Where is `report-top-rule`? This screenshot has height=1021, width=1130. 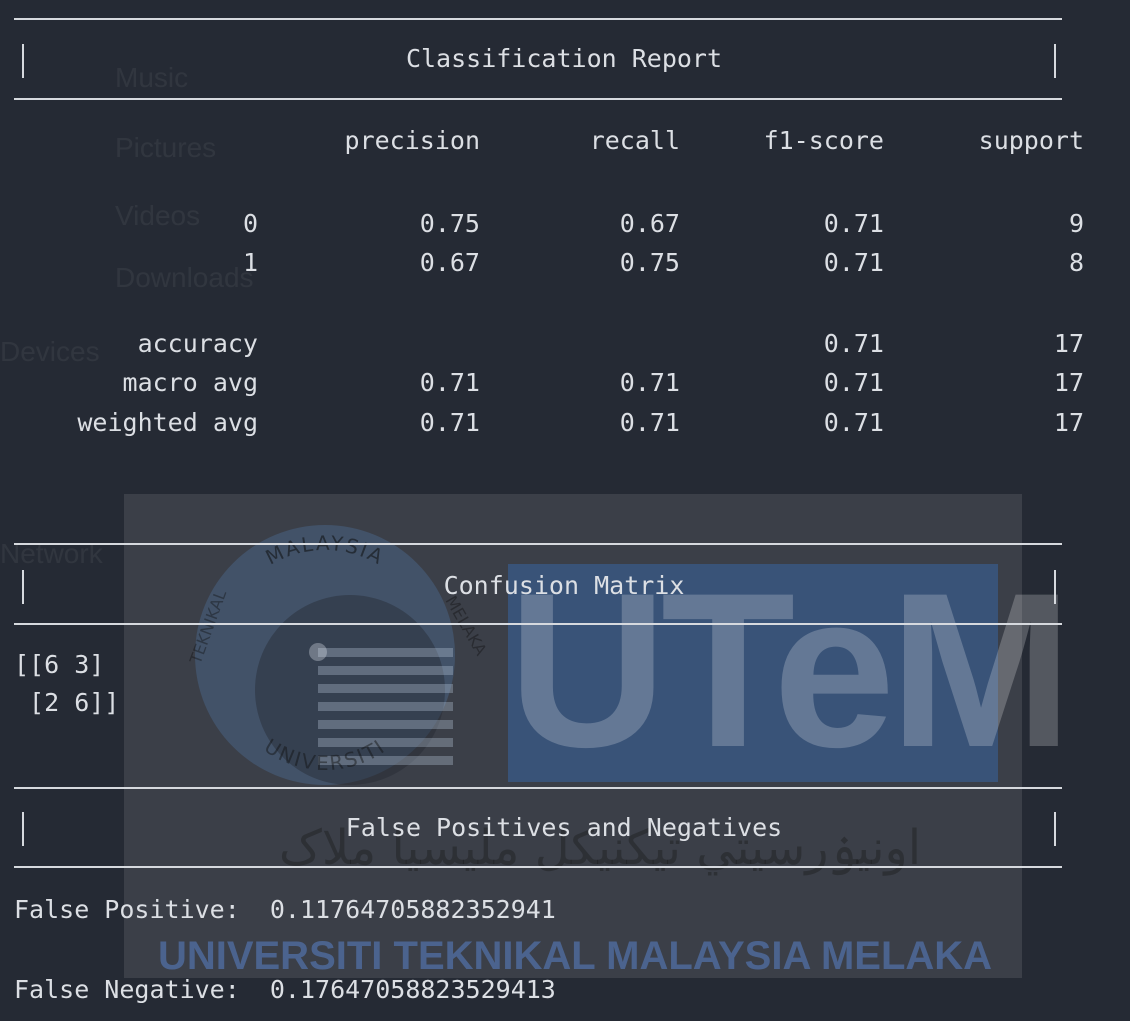
report-top-rule is located at coordinates (538, 19).